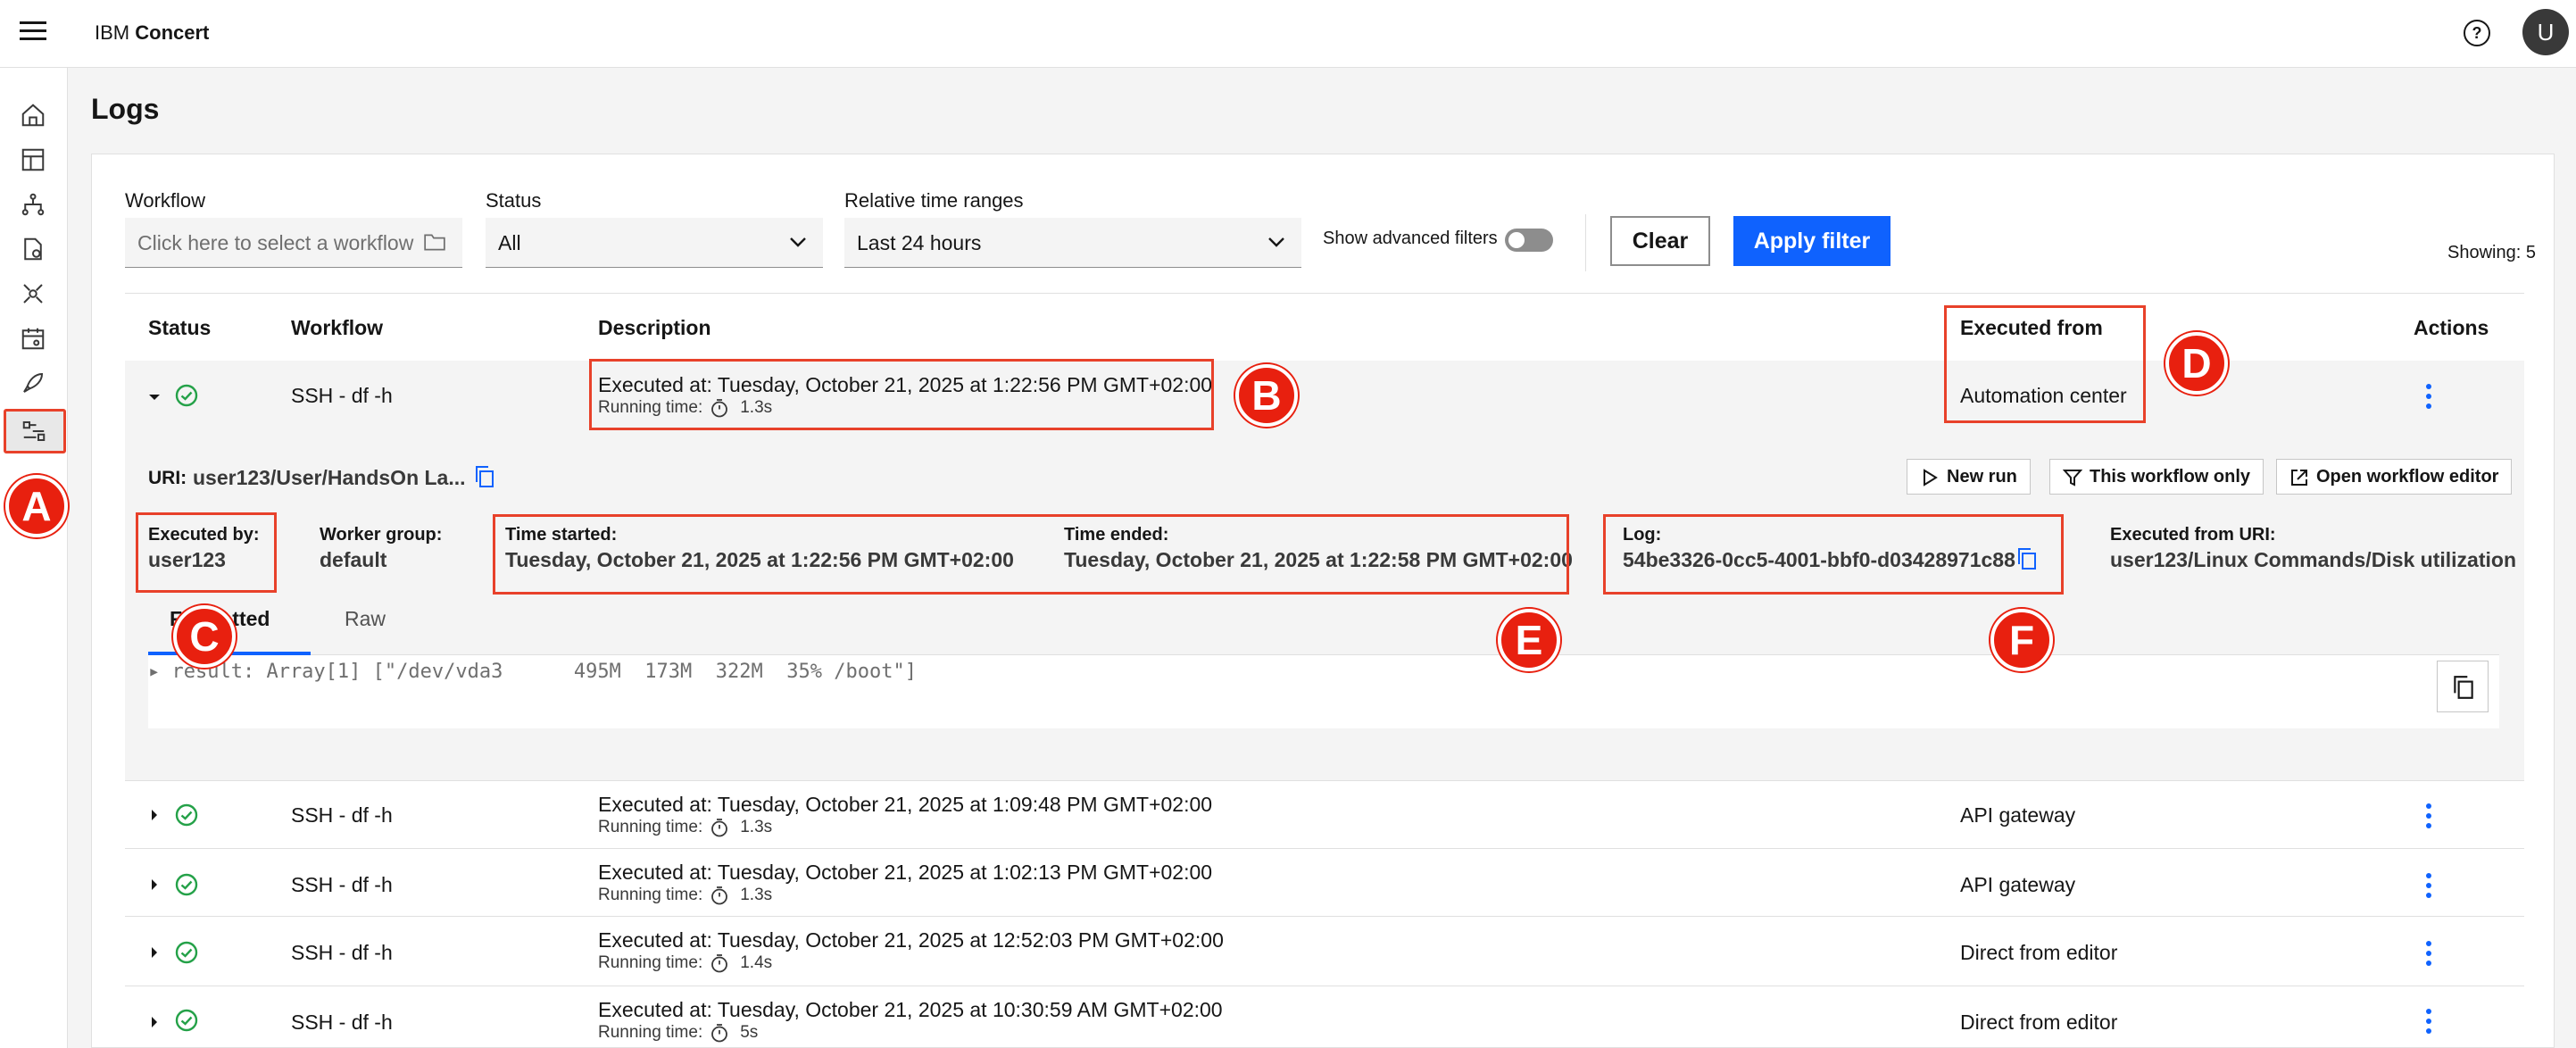 This screenshot has height=1048, width=2576. What do you see at coordinates (1969, 477) in the screenshot?
I see `new-run-button: New run` at bounding box center [1969, 477].